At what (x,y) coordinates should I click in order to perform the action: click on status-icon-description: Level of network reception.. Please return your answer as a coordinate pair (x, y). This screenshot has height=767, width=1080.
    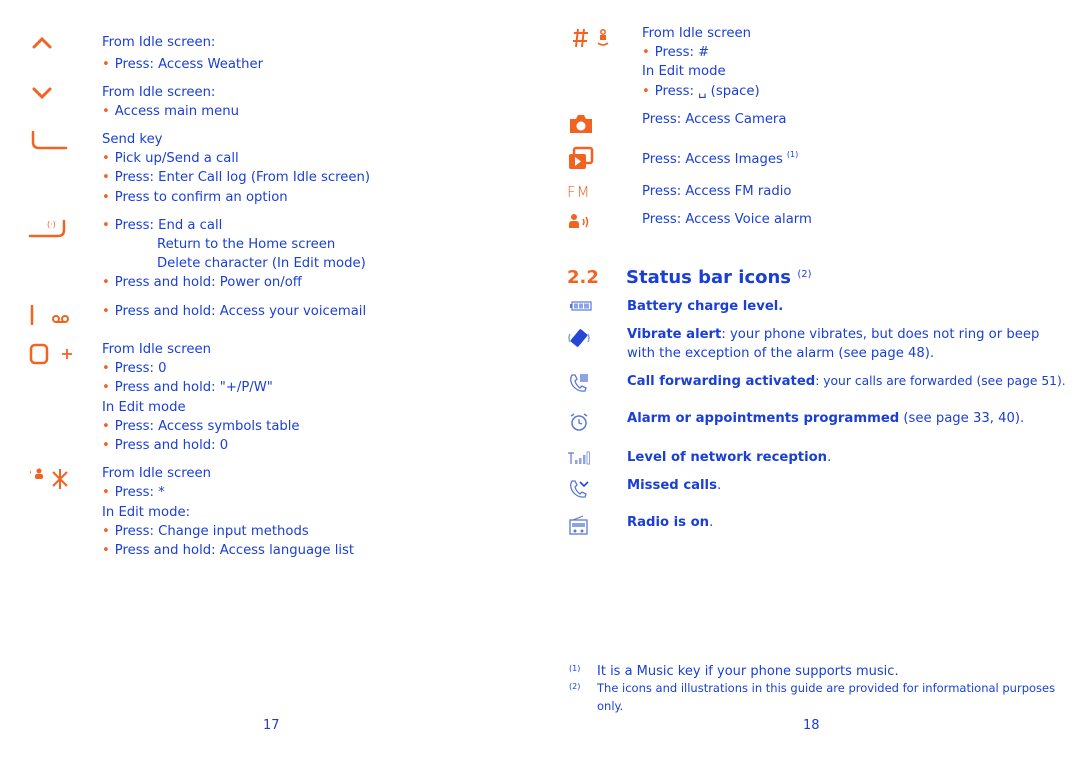
    Looking at the image, I should click on (729, 457).